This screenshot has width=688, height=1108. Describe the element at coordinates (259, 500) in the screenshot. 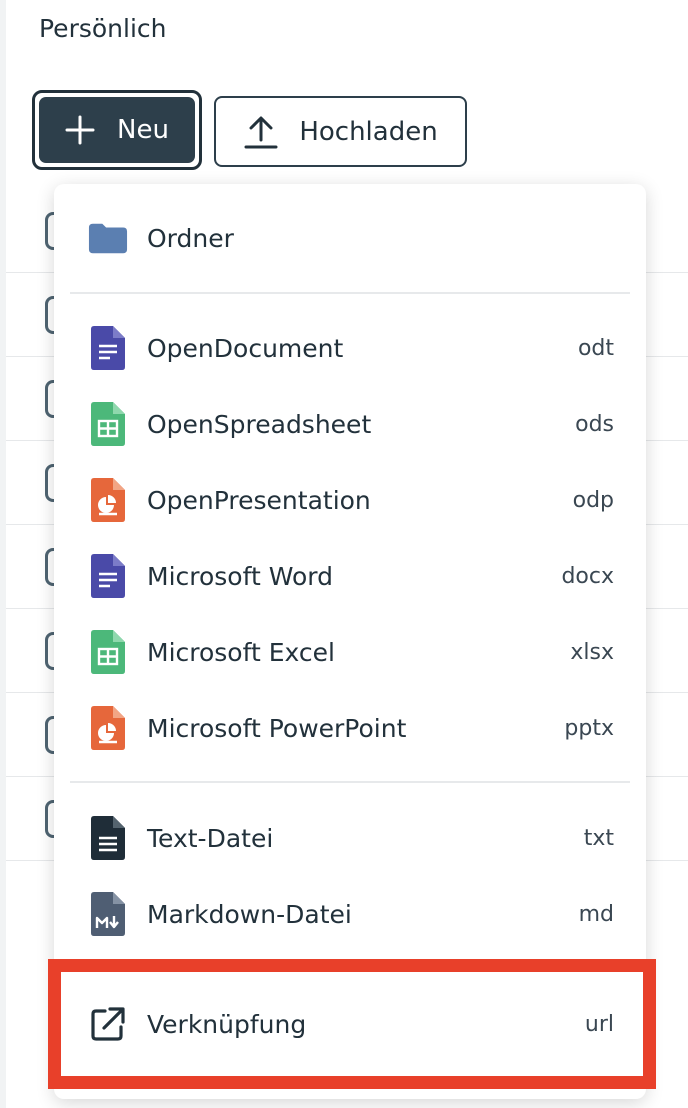

I see `menu-item-label: OpenPresentation` at that location.